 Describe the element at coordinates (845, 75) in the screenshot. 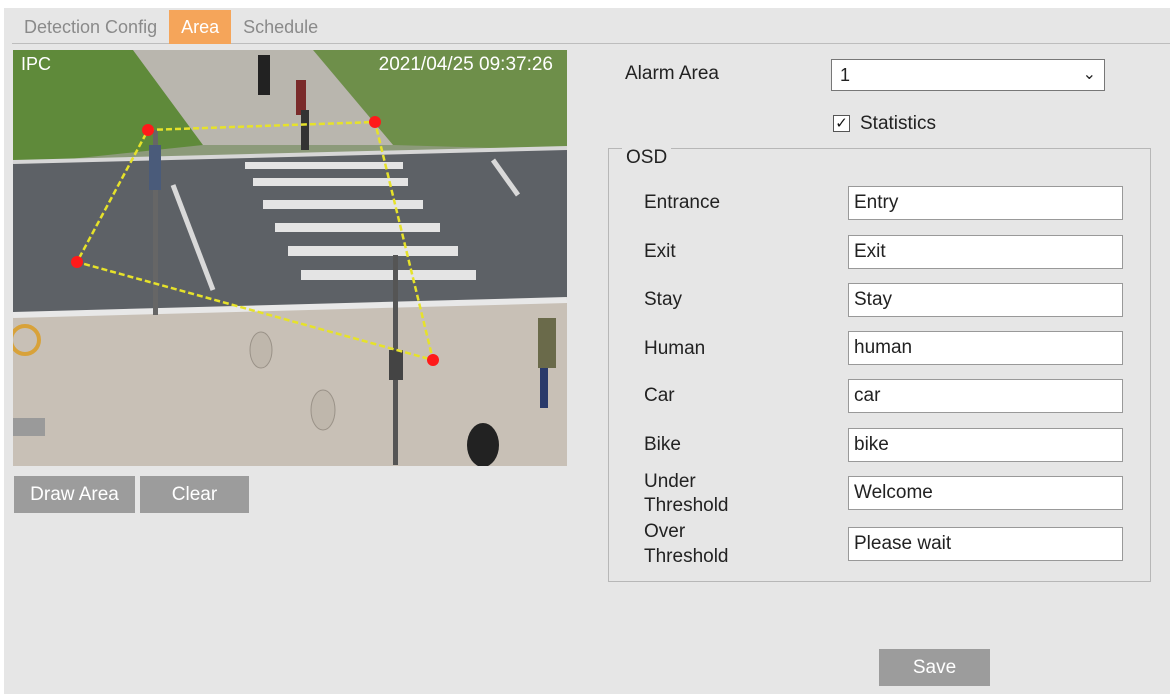

I see `alarm-area-value: 1` at that location.